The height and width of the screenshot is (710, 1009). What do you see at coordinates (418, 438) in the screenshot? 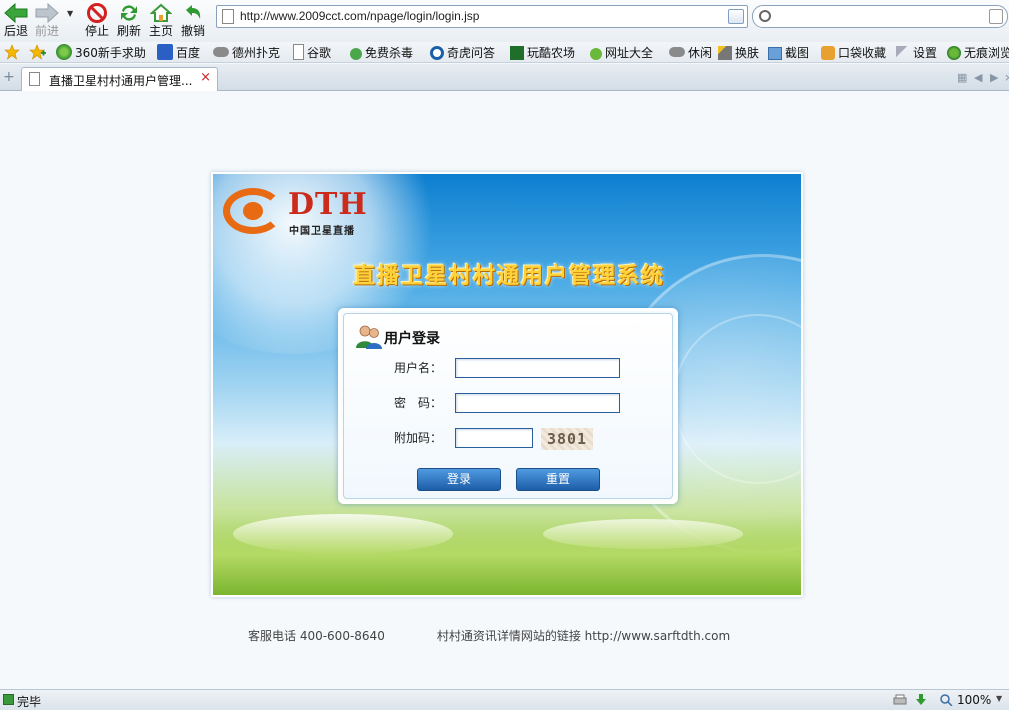
I see `captcha-label: 附加码：` at bounding box center [418, 438].